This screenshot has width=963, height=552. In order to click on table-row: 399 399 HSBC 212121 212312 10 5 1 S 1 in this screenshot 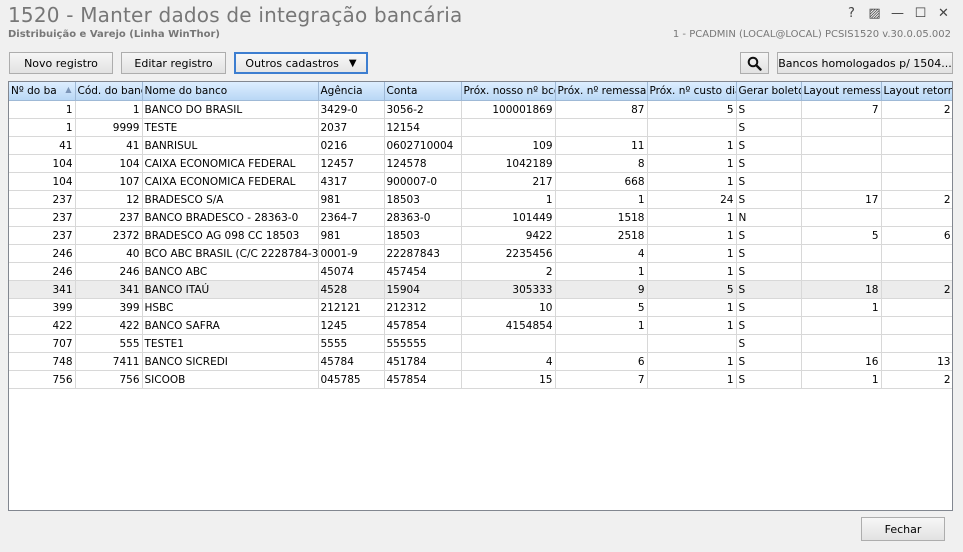, I will do `click(480, 307)`.